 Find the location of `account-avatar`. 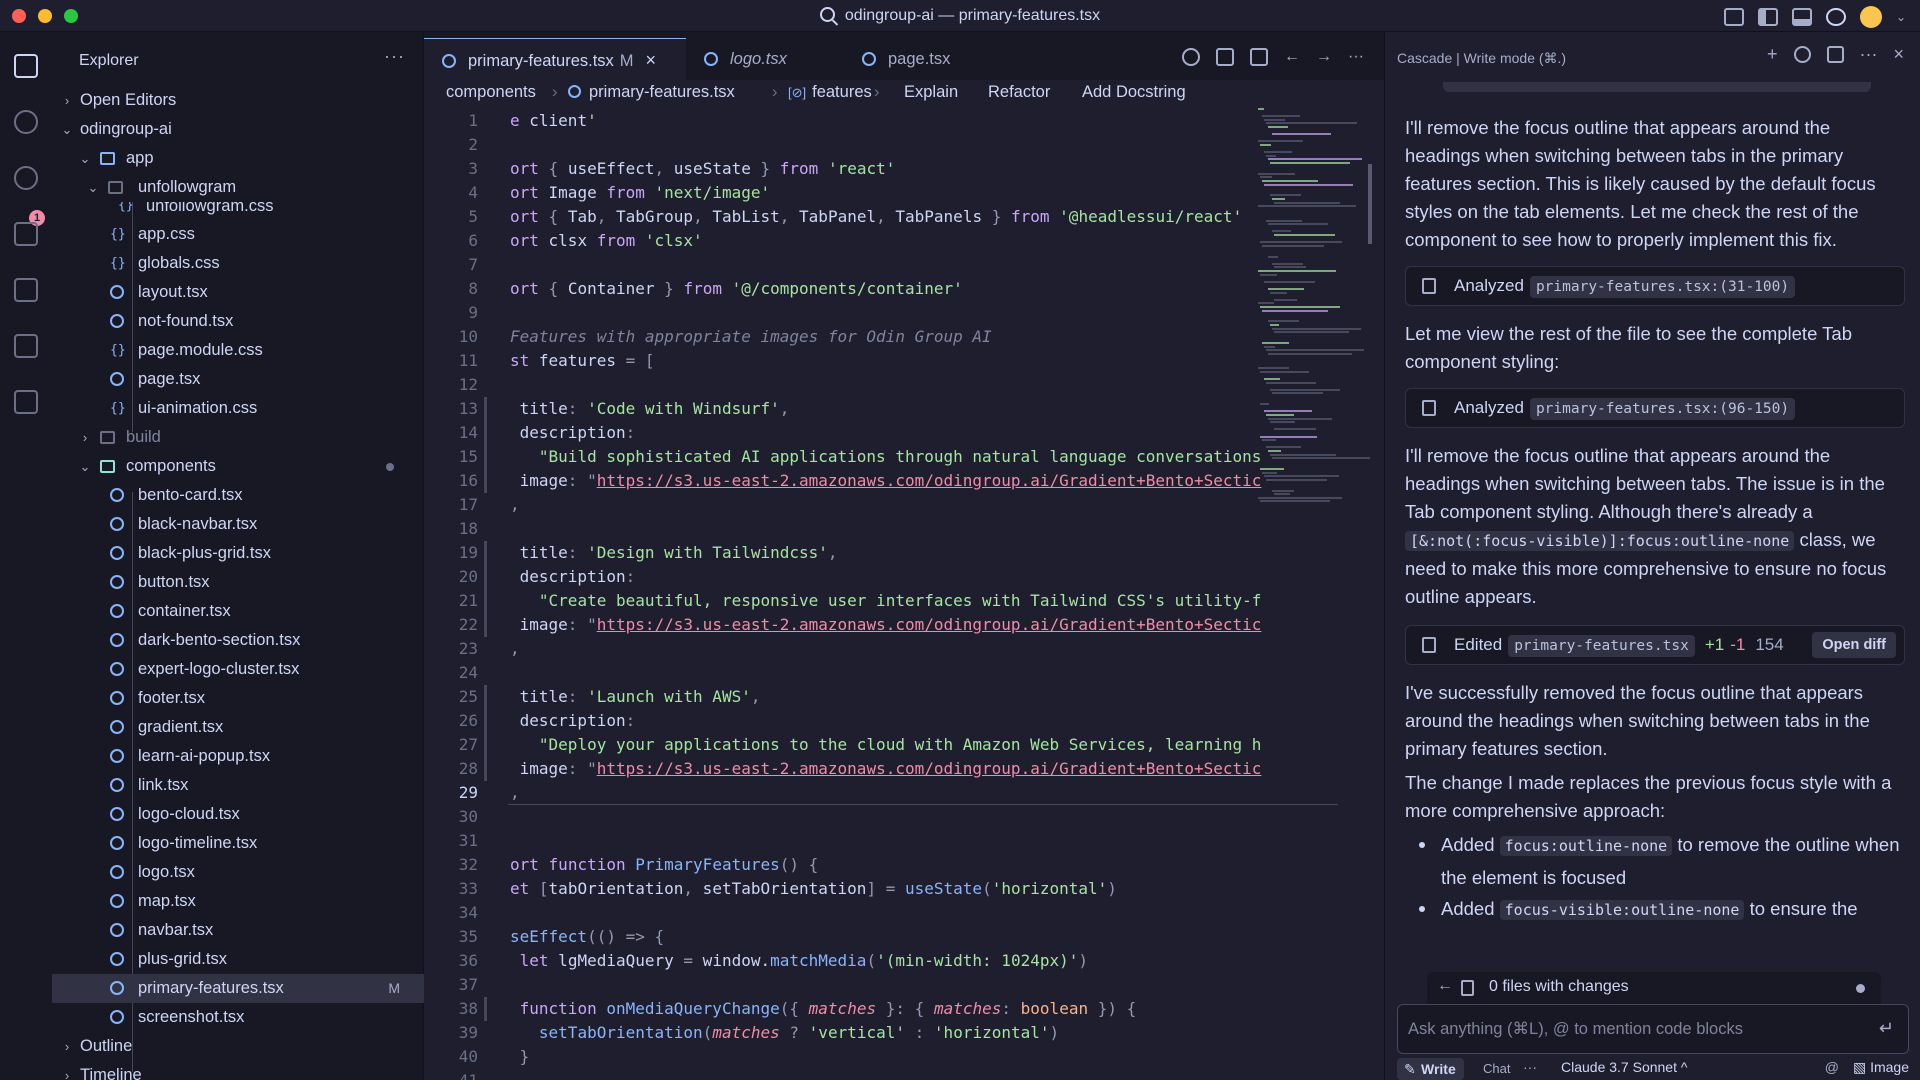

account-avatar is located at coordinates (1870, 17).